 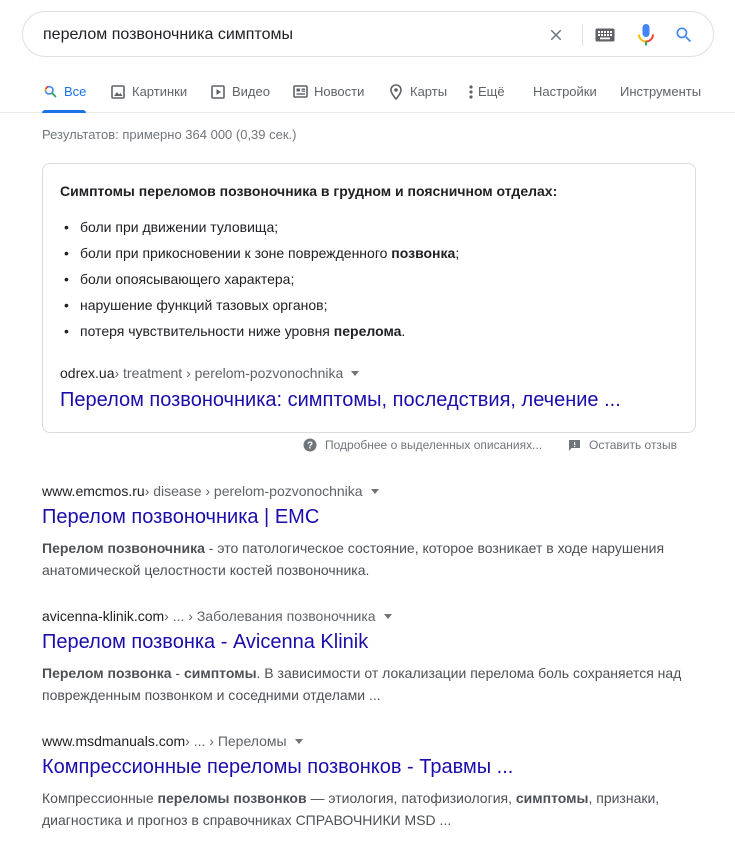 I want to click on list-item: боли опоясывающего характера;, so click(x=259, y=281).